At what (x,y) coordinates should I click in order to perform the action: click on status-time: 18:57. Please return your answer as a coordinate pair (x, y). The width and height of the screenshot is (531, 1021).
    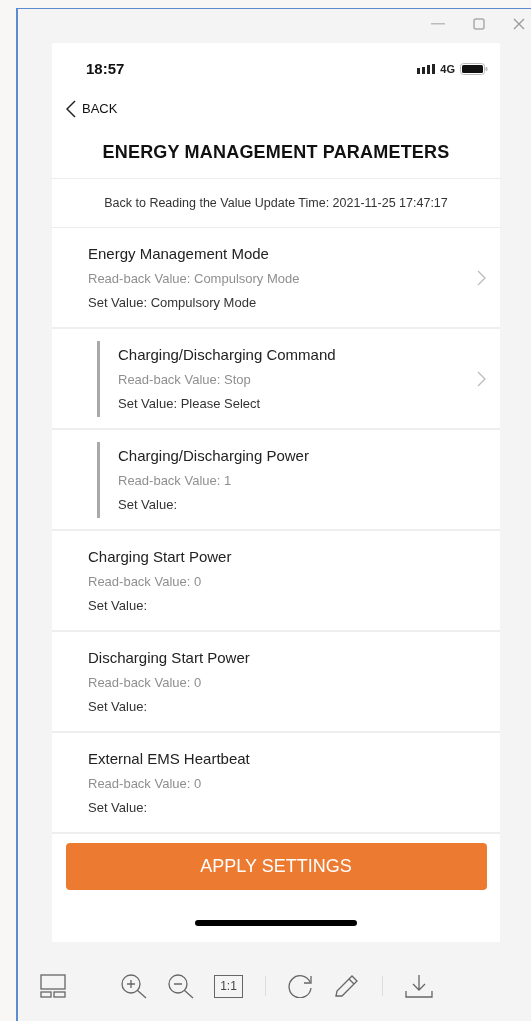
    Looking at the image, I should click on (105, 68).